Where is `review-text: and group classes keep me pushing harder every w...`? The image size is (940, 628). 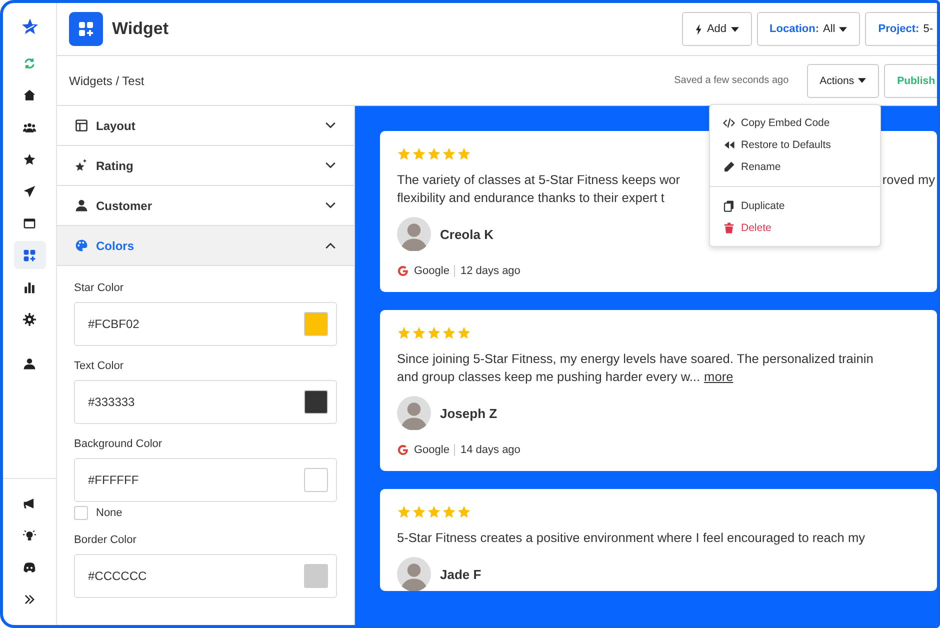 review-text: and group classes keep me pushing harder every w... is located at coordinates (548, 377).